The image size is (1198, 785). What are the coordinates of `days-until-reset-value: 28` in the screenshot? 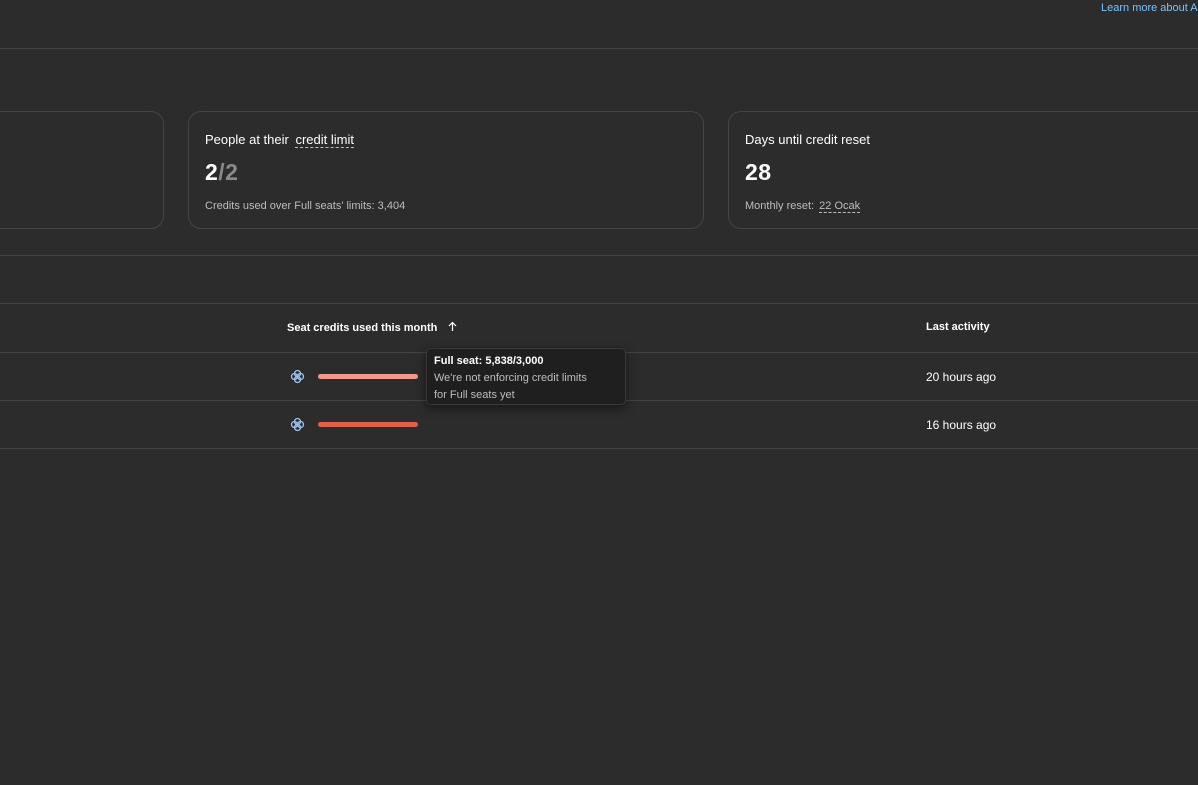 It's located at (758, 172).